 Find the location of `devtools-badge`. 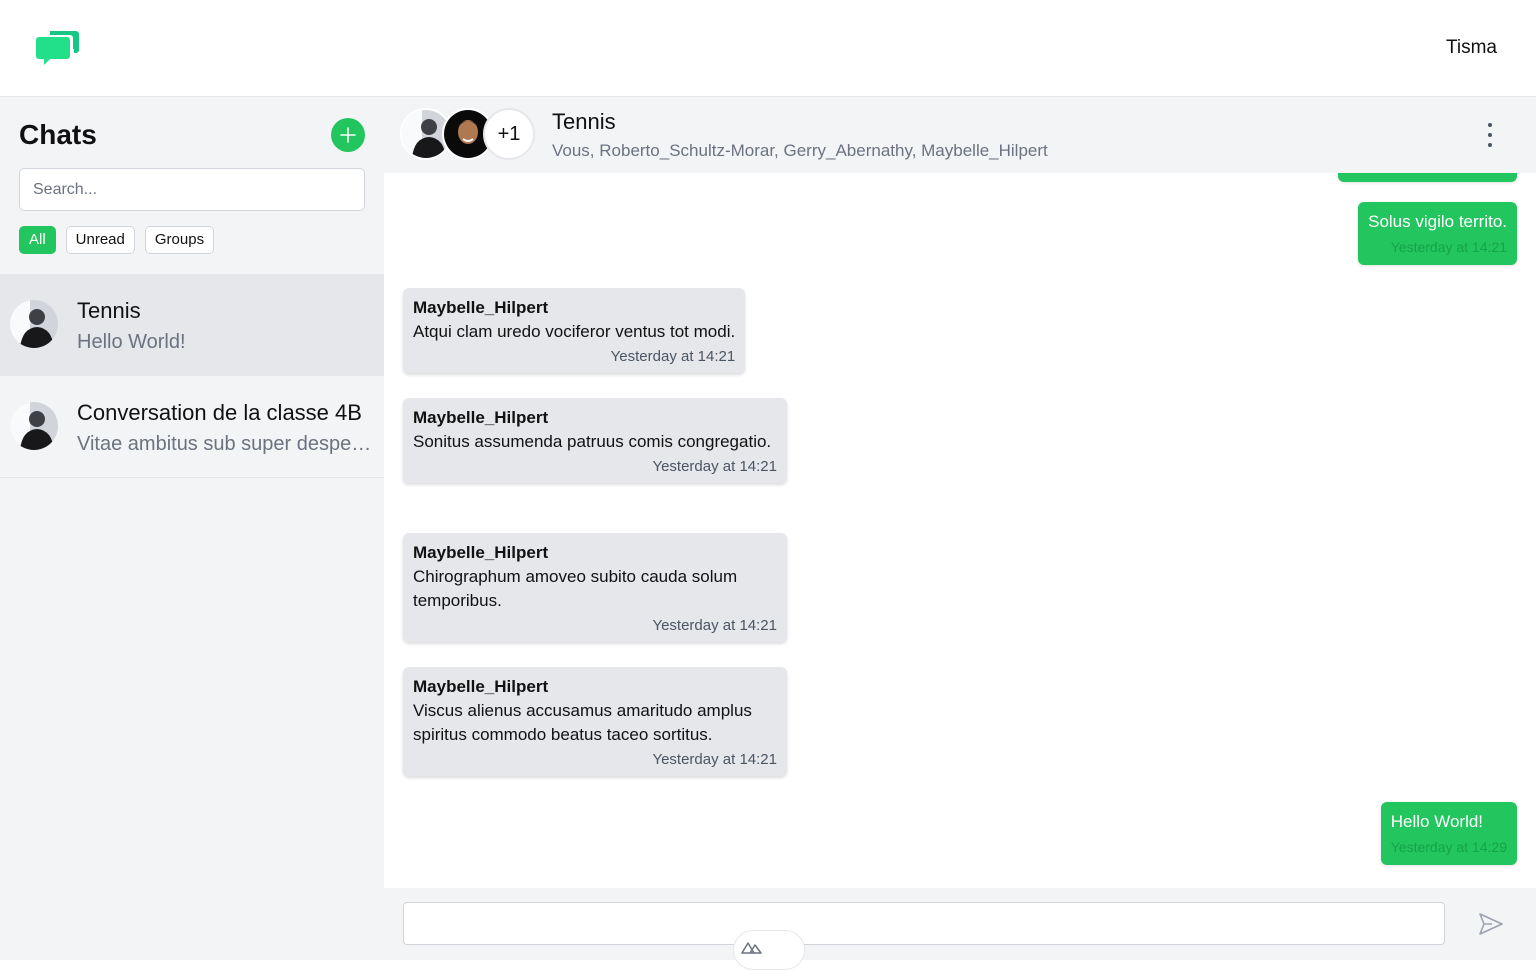

devtools-badge is located at coordinates (769, 950).